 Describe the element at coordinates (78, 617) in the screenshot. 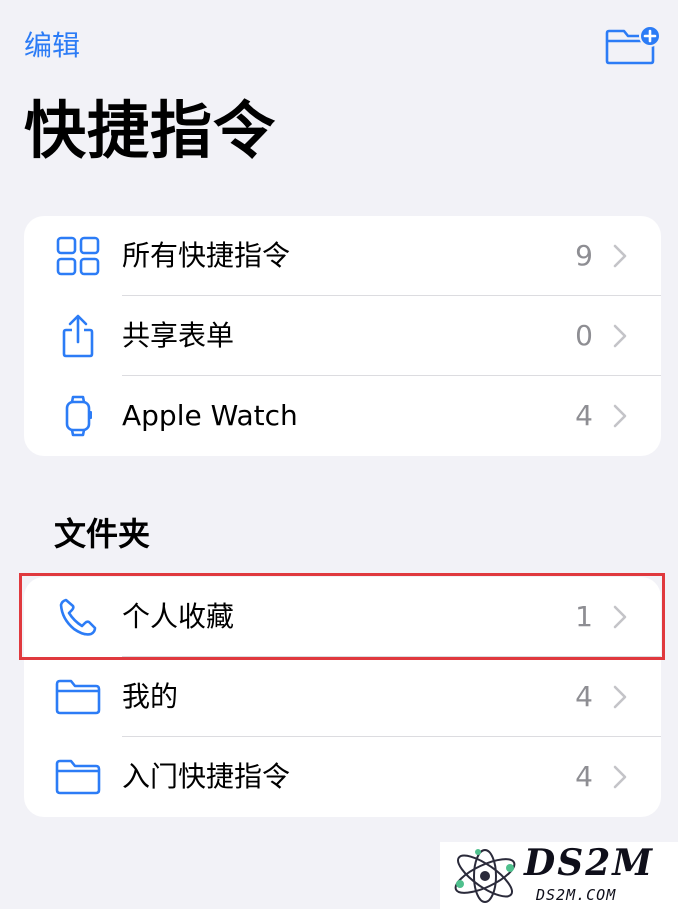

I see `phone-icon` at that location.